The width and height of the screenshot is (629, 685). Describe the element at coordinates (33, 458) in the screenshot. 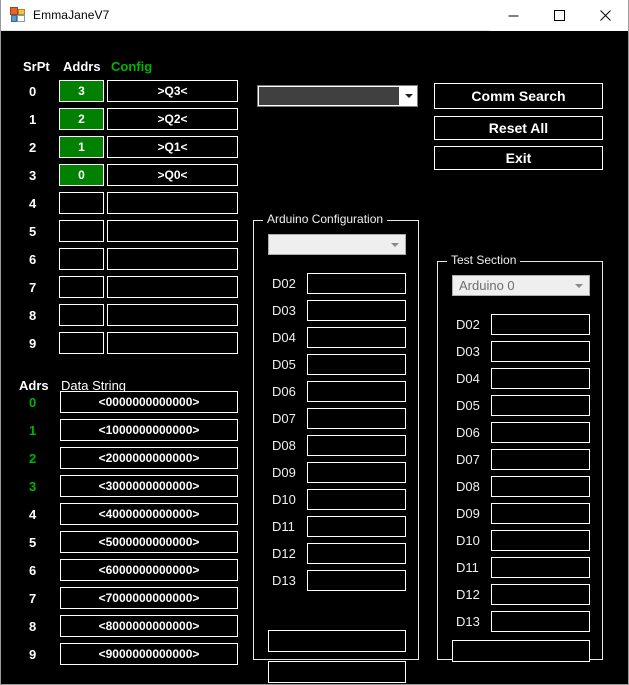

I see `adrs-index-2: 2` at that location.